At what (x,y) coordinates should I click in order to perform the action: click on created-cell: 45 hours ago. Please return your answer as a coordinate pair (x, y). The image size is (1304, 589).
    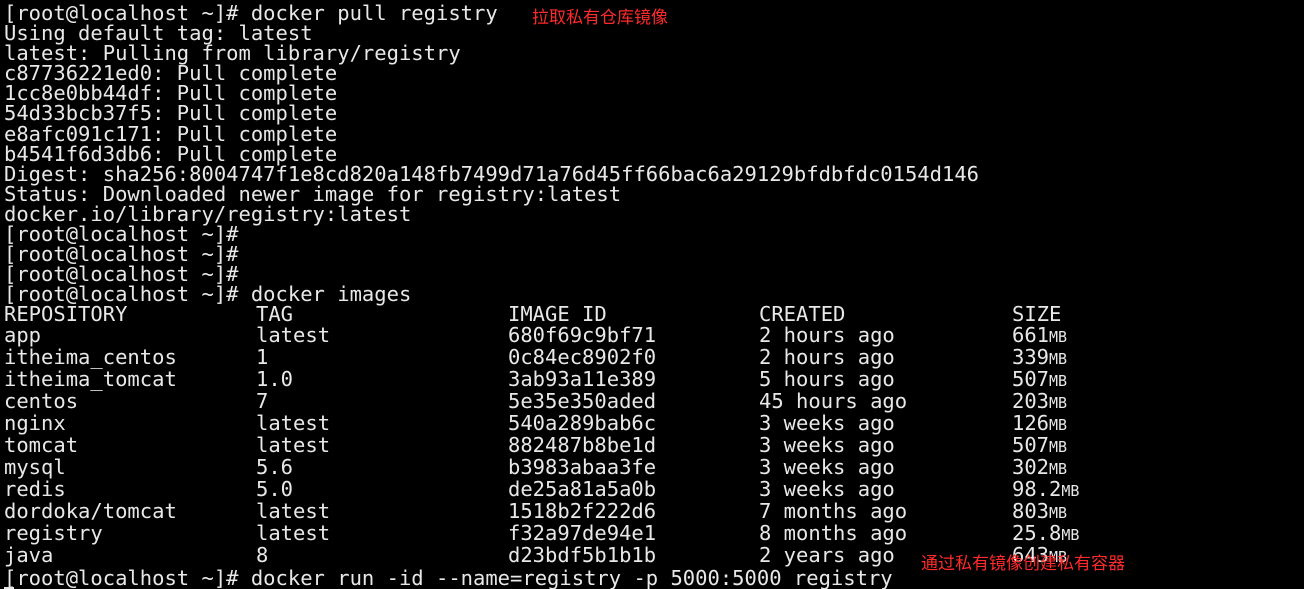
    Looking at the image, I should click on (833, 400).